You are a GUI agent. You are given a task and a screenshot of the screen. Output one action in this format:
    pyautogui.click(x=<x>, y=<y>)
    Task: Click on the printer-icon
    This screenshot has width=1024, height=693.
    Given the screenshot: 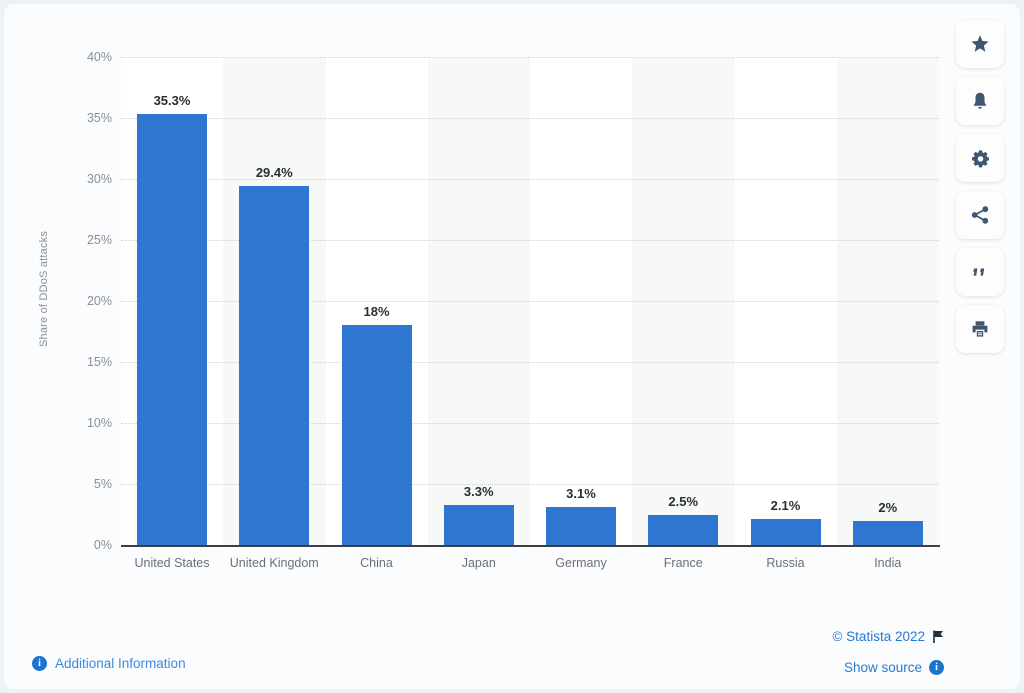 What is the action you would take?
    pyautogui.click(x=980, y=329)
    